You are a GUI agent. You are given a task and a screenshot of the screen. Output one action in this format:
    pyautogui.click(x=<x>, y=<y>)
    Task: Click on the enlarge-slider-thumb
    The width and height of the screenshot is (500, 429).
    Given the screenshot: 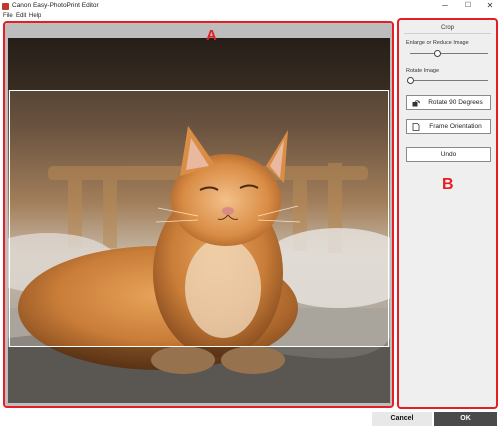 What is the action you would take?
    pyautogui.click(x=437, y=53)
    